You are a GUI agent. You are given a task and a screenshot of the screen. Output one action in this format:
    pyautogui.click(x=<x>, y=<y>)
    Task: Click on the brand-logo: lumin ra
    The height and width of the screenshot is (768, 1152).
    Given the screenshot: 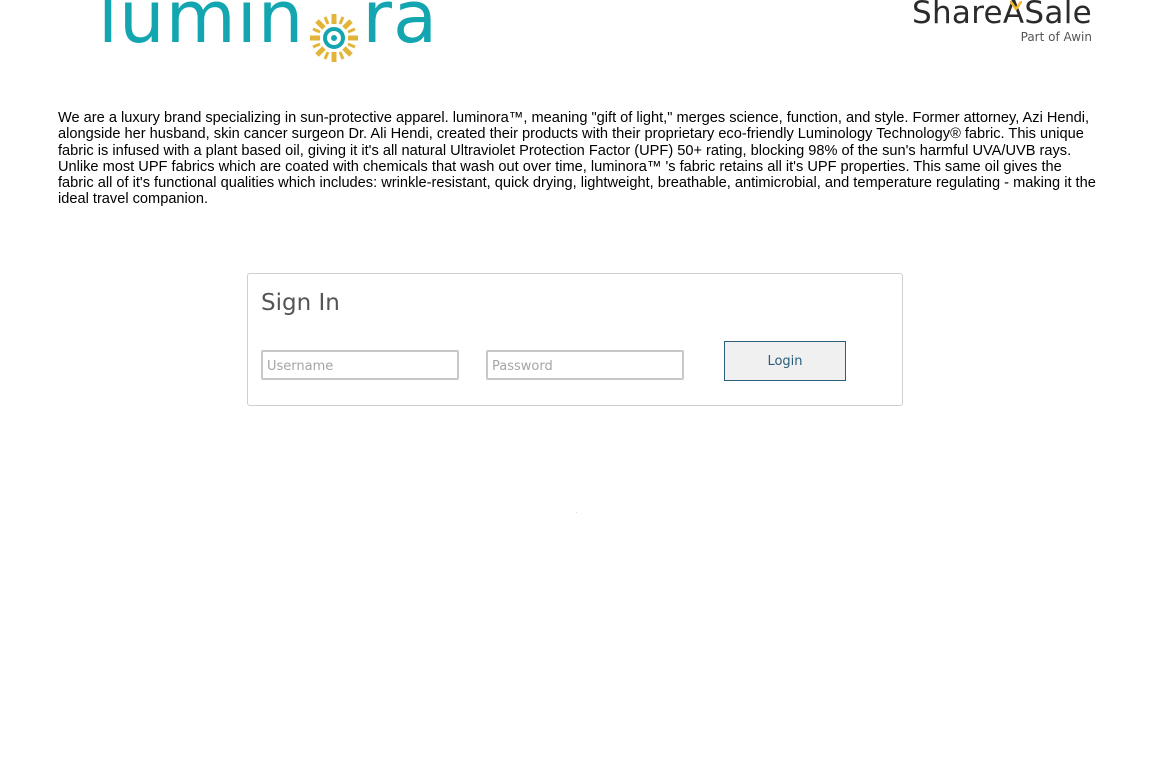 What is the action you would take?
    pyautogui.click(x=277, y=31)
    